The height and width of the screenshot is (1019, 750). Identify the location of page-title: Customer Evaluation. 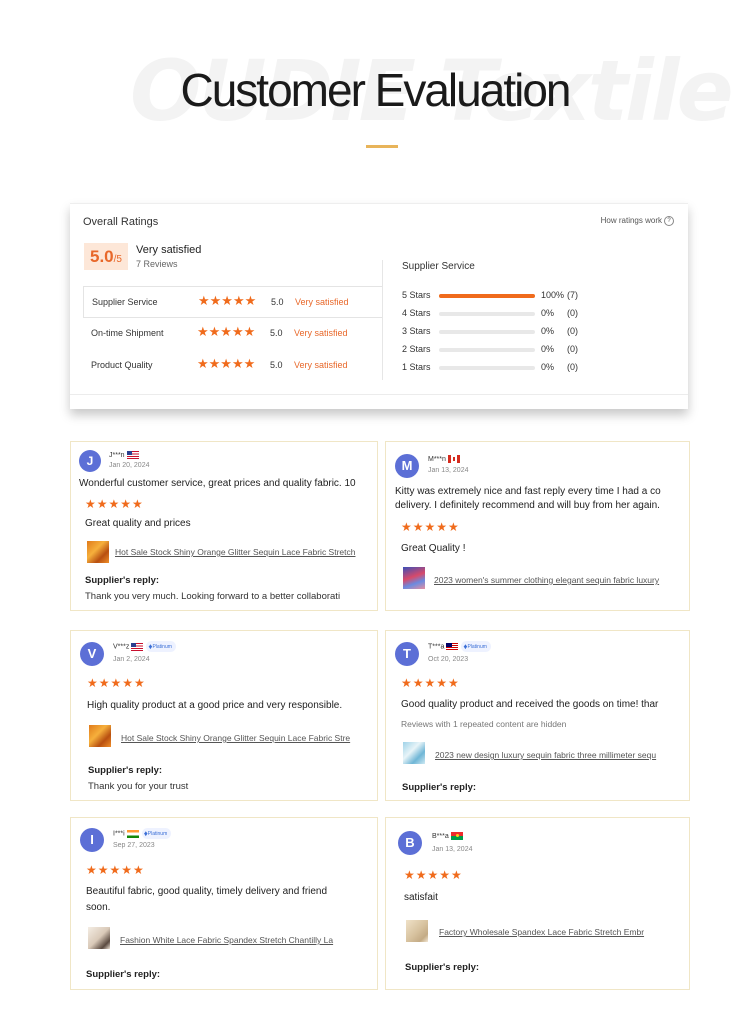
(376, 90).